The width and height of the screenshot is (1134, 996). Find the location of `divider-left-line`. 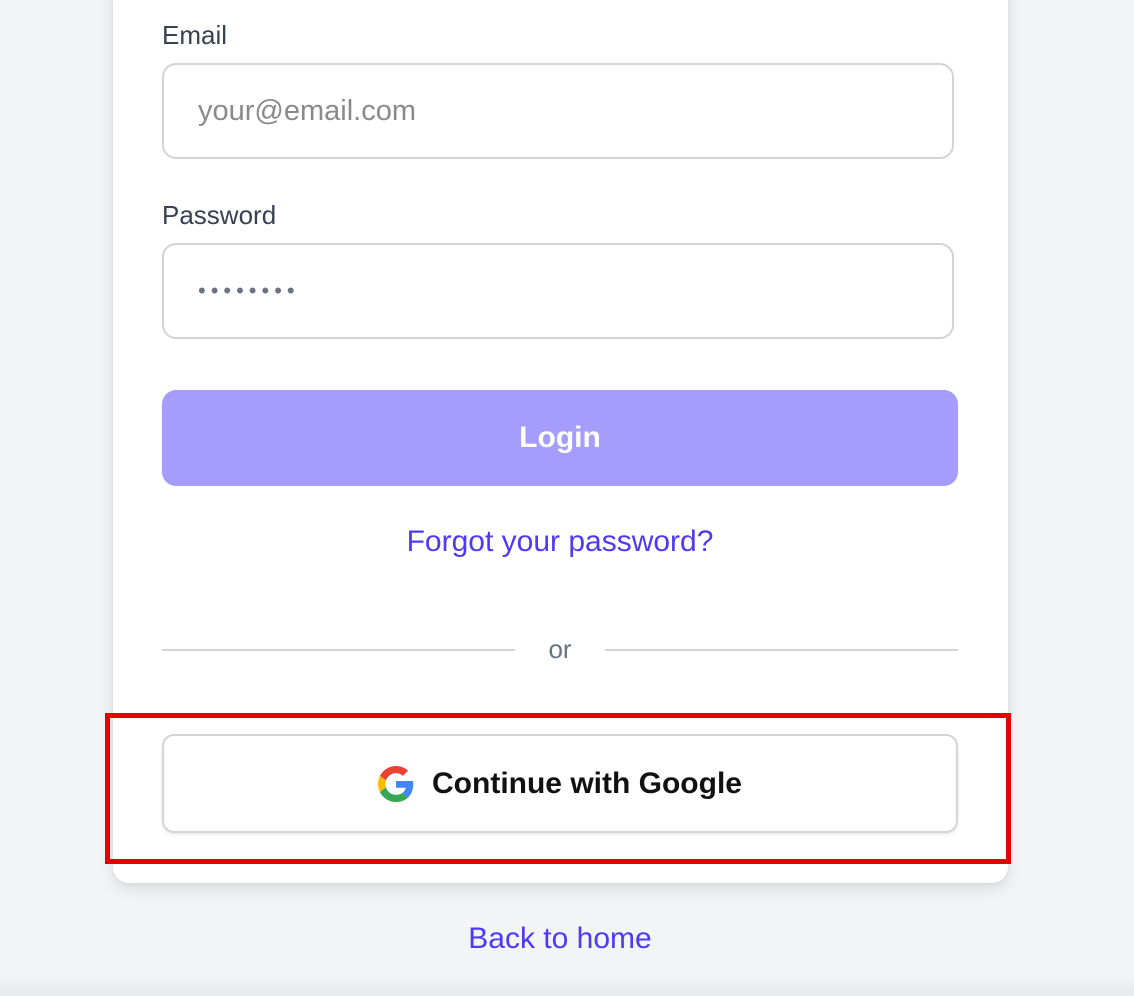

divider-left-line is located at coordinates (338, 650).